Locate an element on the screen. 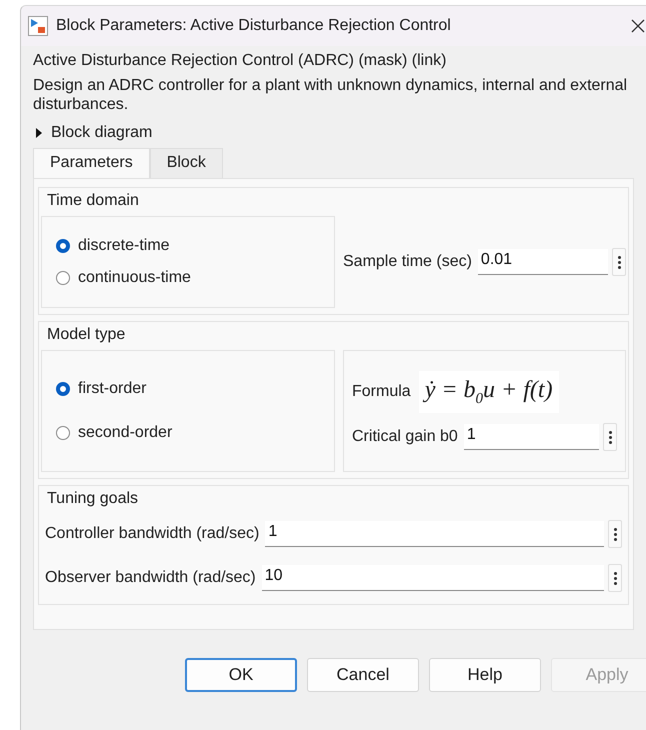  input-field: 10 is located at coordinates (433, 578).